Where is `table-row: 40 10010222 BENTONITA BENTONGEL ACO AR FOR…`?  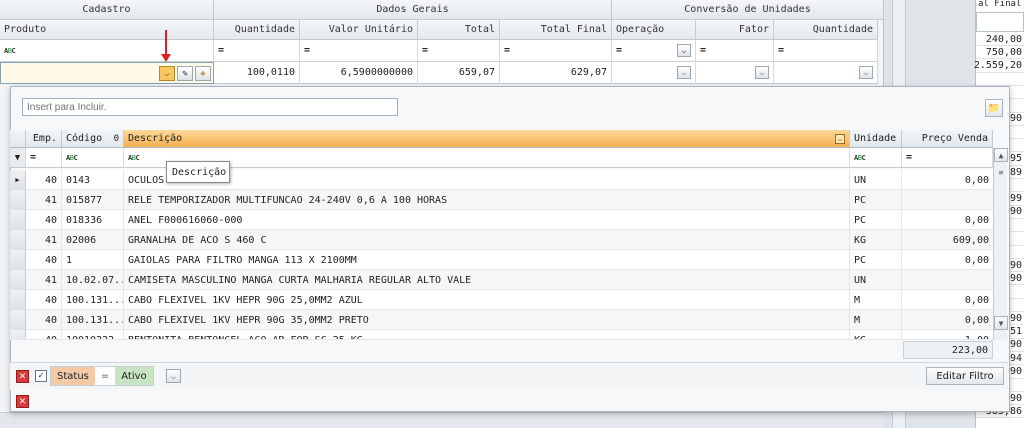 table-row: 40 10010222 BENTONITA BENTONGEL ACO AR FOR… is located at coordinates (502, 335).